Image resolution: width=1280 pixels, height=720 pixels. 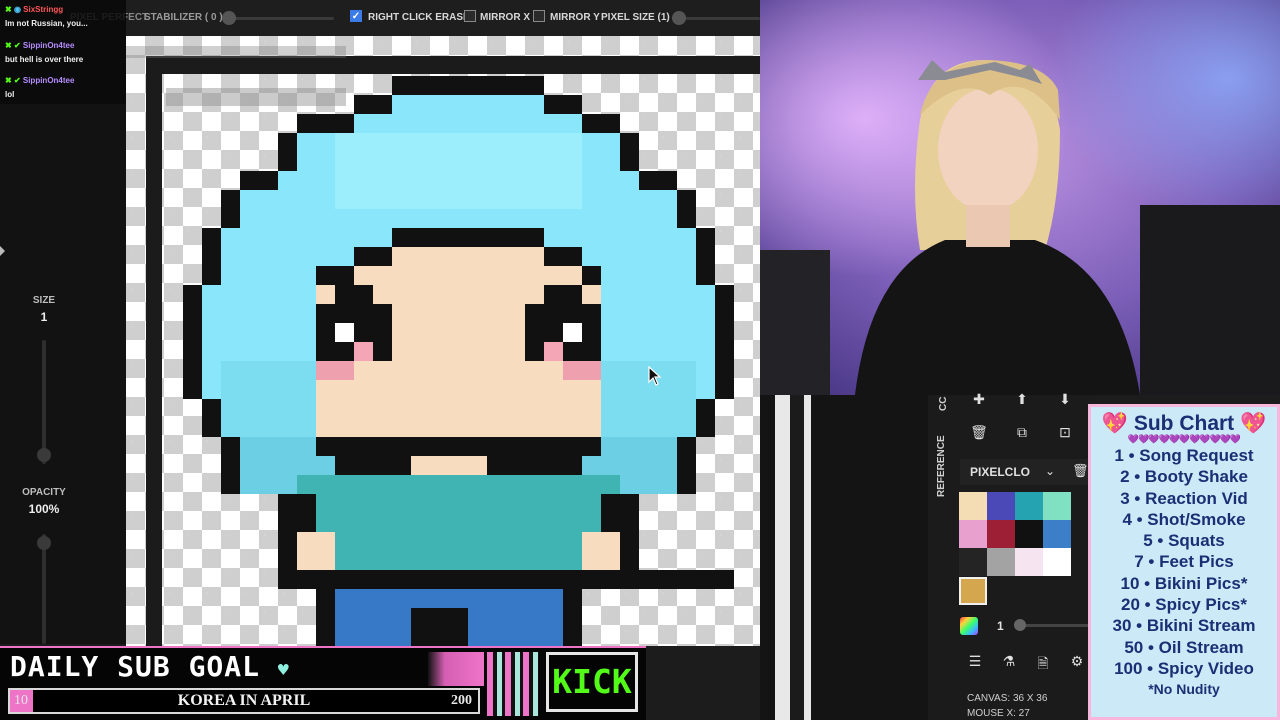 What do you see at coordinates (1007, 698) in the screenshot?
I see `canvas-size-info: CANVAS: 36 X 36` at bounding box center [1007, 698].